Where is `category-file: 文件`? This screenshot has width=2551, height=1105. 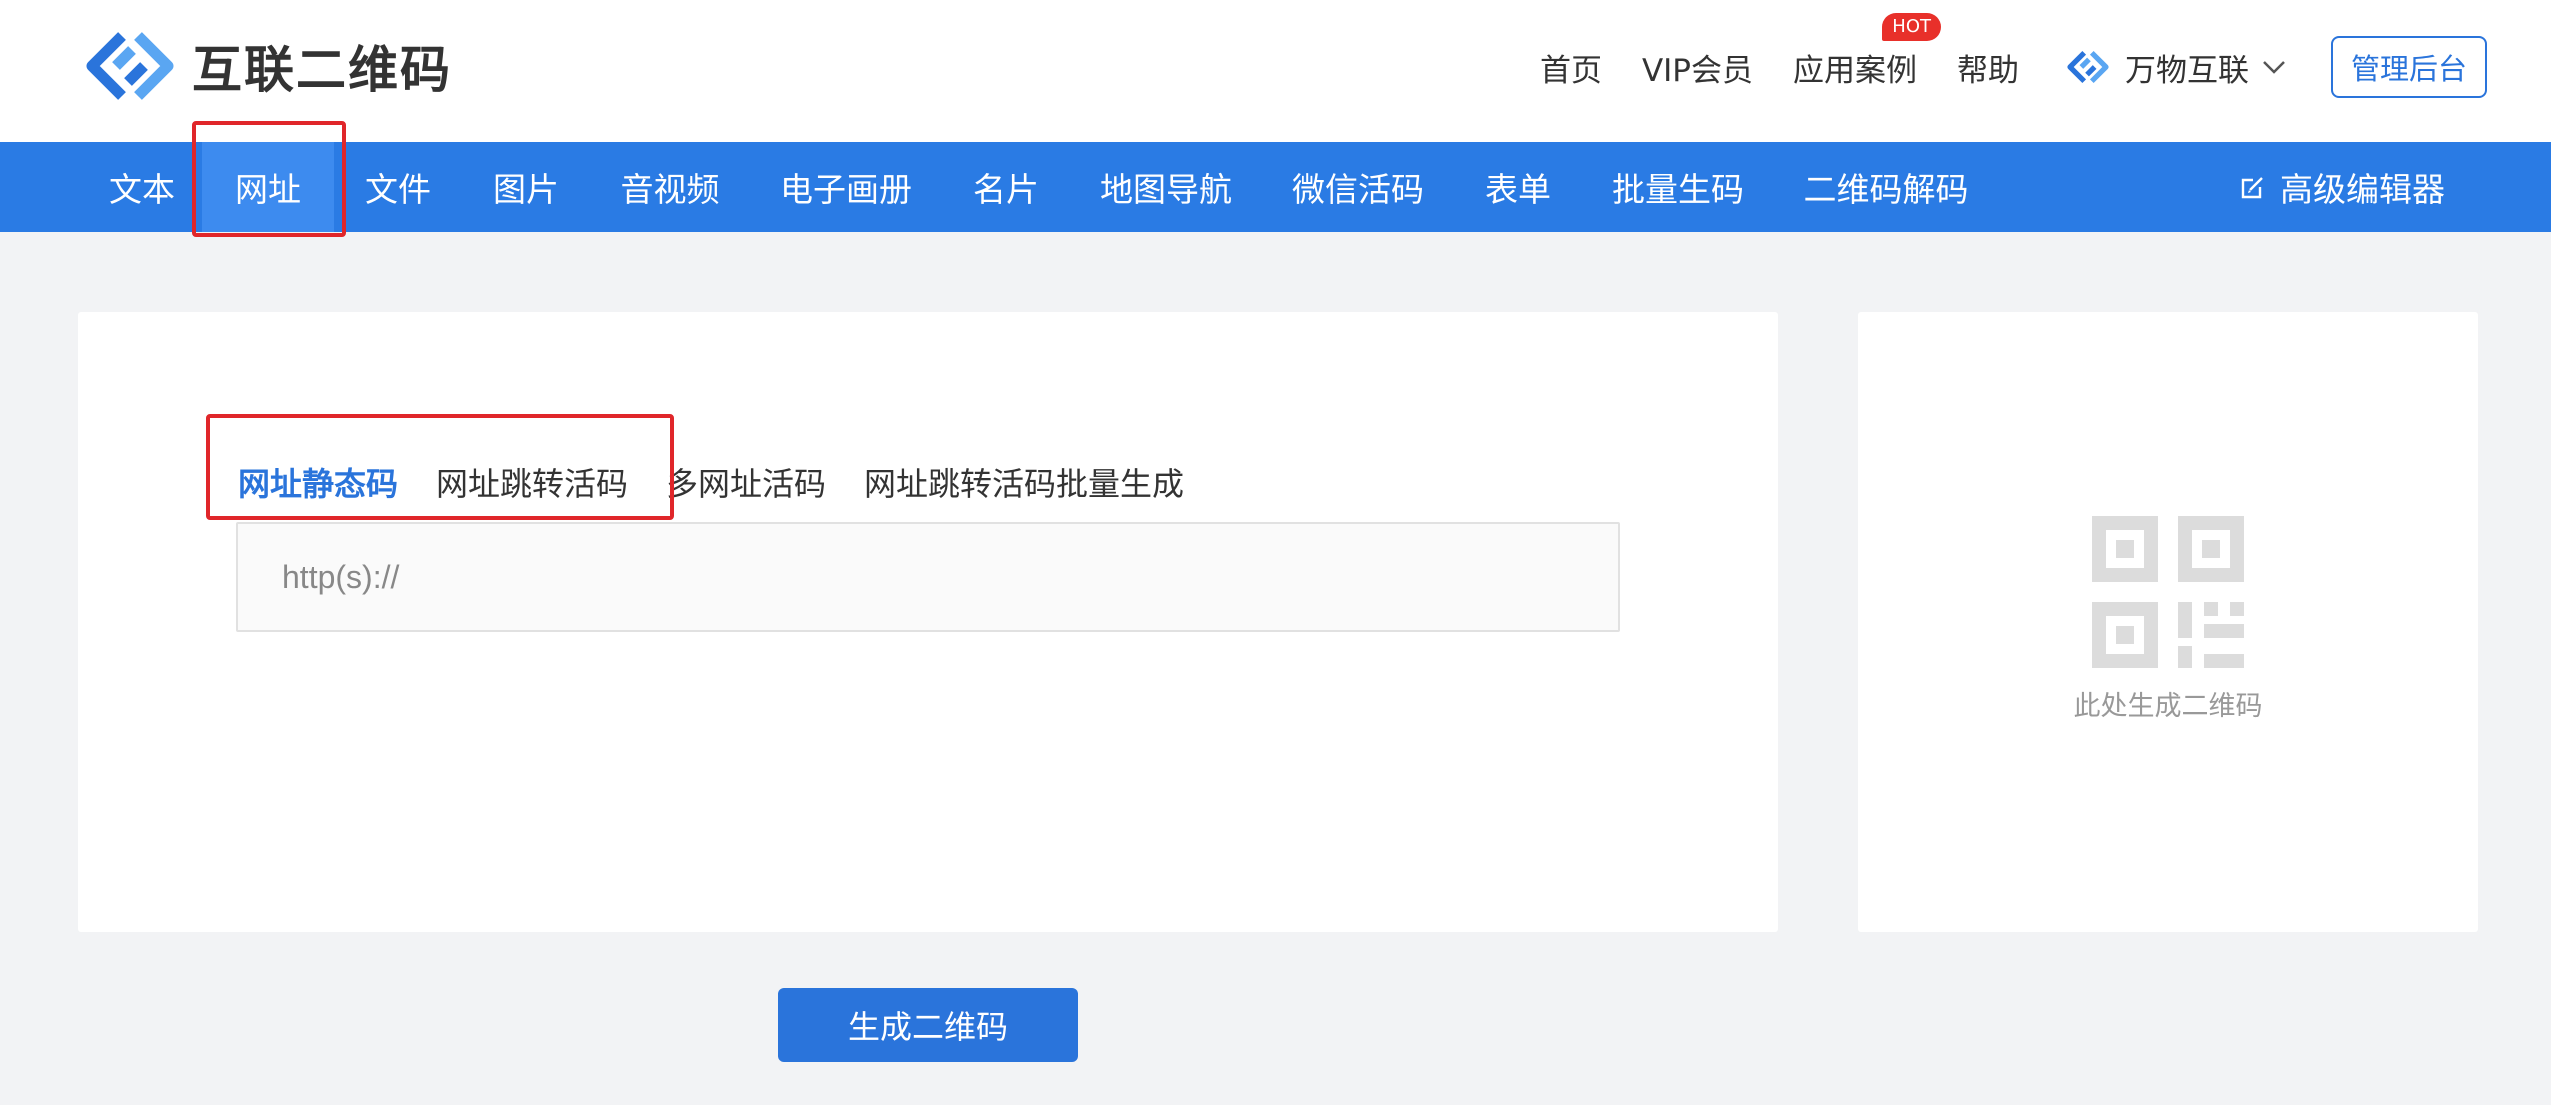
category-file: 文件 is located at coordinates (398, 187).